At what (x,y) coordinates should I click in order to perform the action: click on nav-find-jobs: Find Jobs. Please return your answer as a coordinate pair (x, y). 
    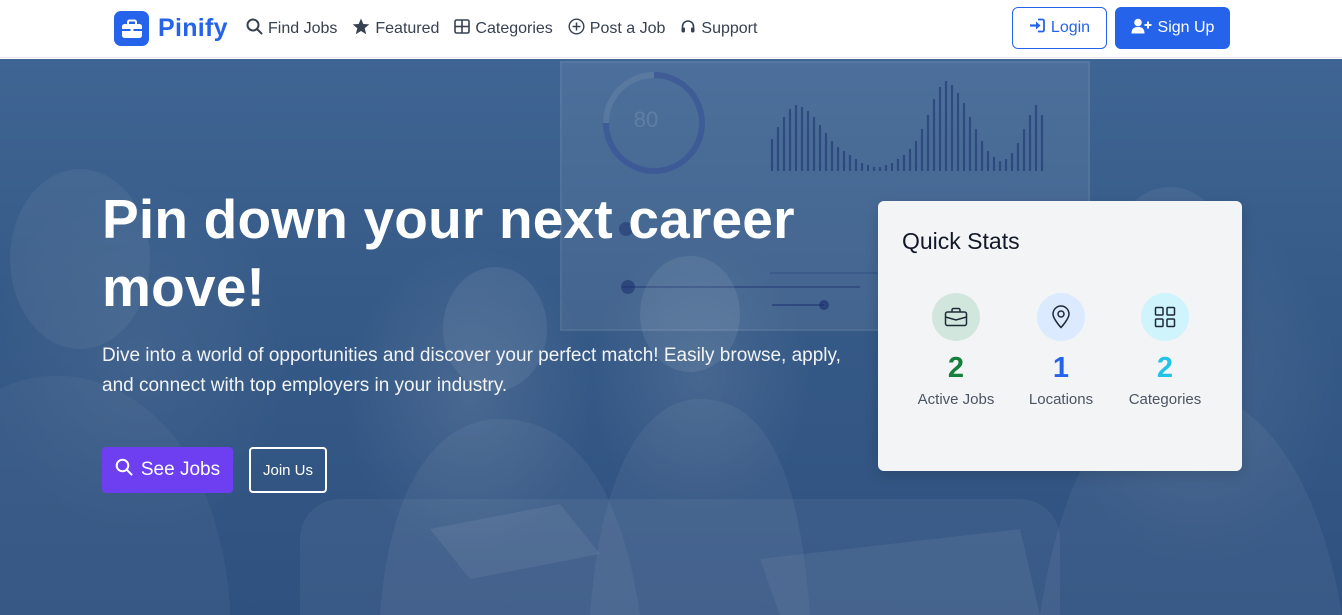
    Looking at the image, I should click on (291, 29).